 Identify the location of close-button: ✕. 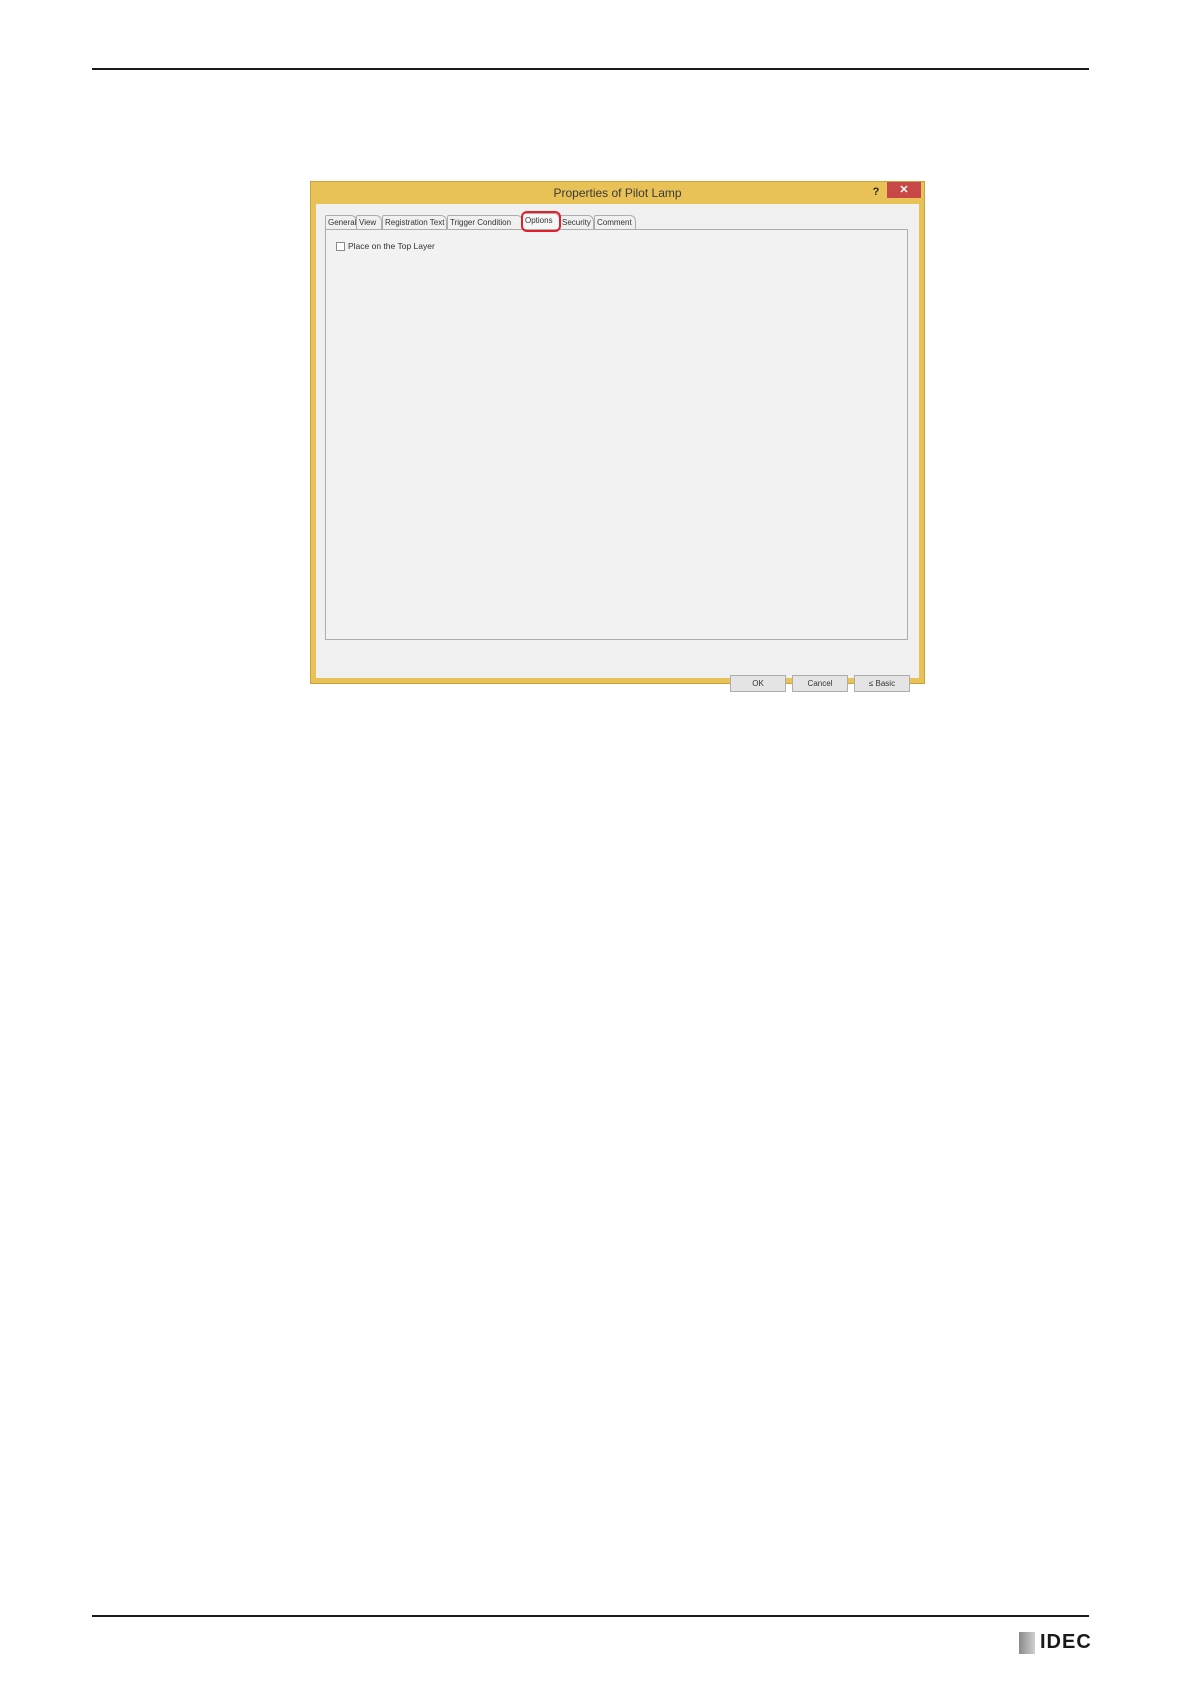
(904, 190).